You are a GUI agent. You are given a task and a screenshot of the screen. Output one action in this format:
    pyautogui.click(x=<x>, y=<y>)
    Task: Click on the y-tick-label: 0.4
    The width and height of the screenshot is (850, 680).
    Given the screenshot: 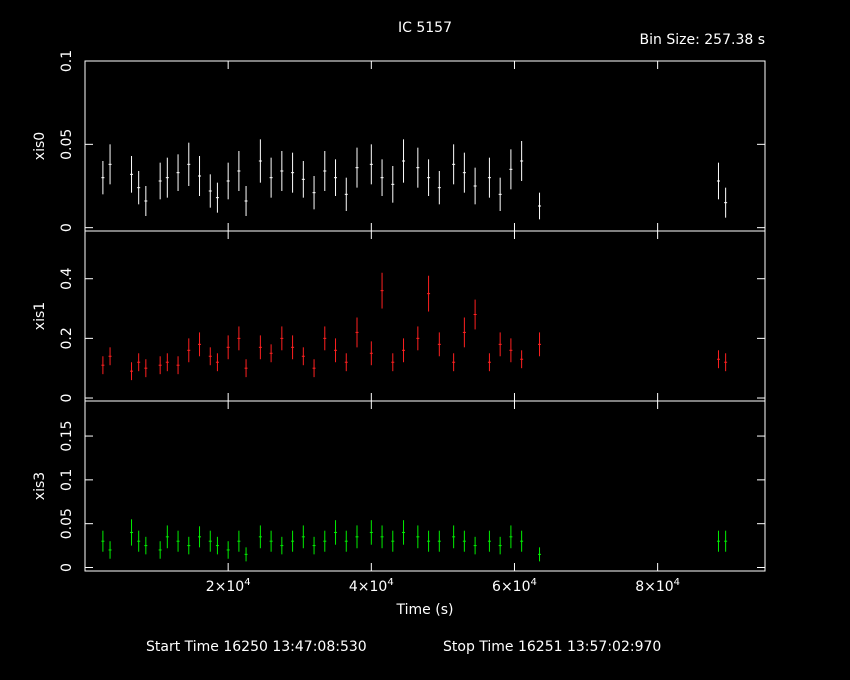 What is the action you would take?
    pyautogui.click(x=67, y=278)
    